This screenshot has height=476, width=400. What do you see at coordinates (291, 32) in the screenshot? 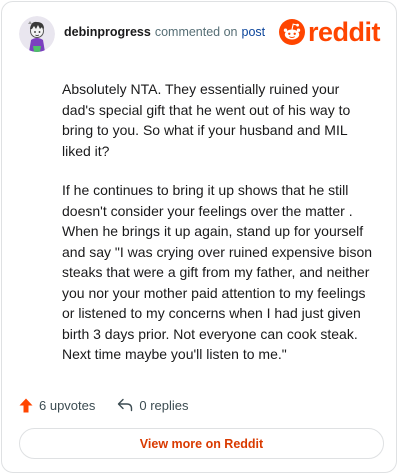
I see `reddit-snoo-icon` at bounding box center [291, 32].